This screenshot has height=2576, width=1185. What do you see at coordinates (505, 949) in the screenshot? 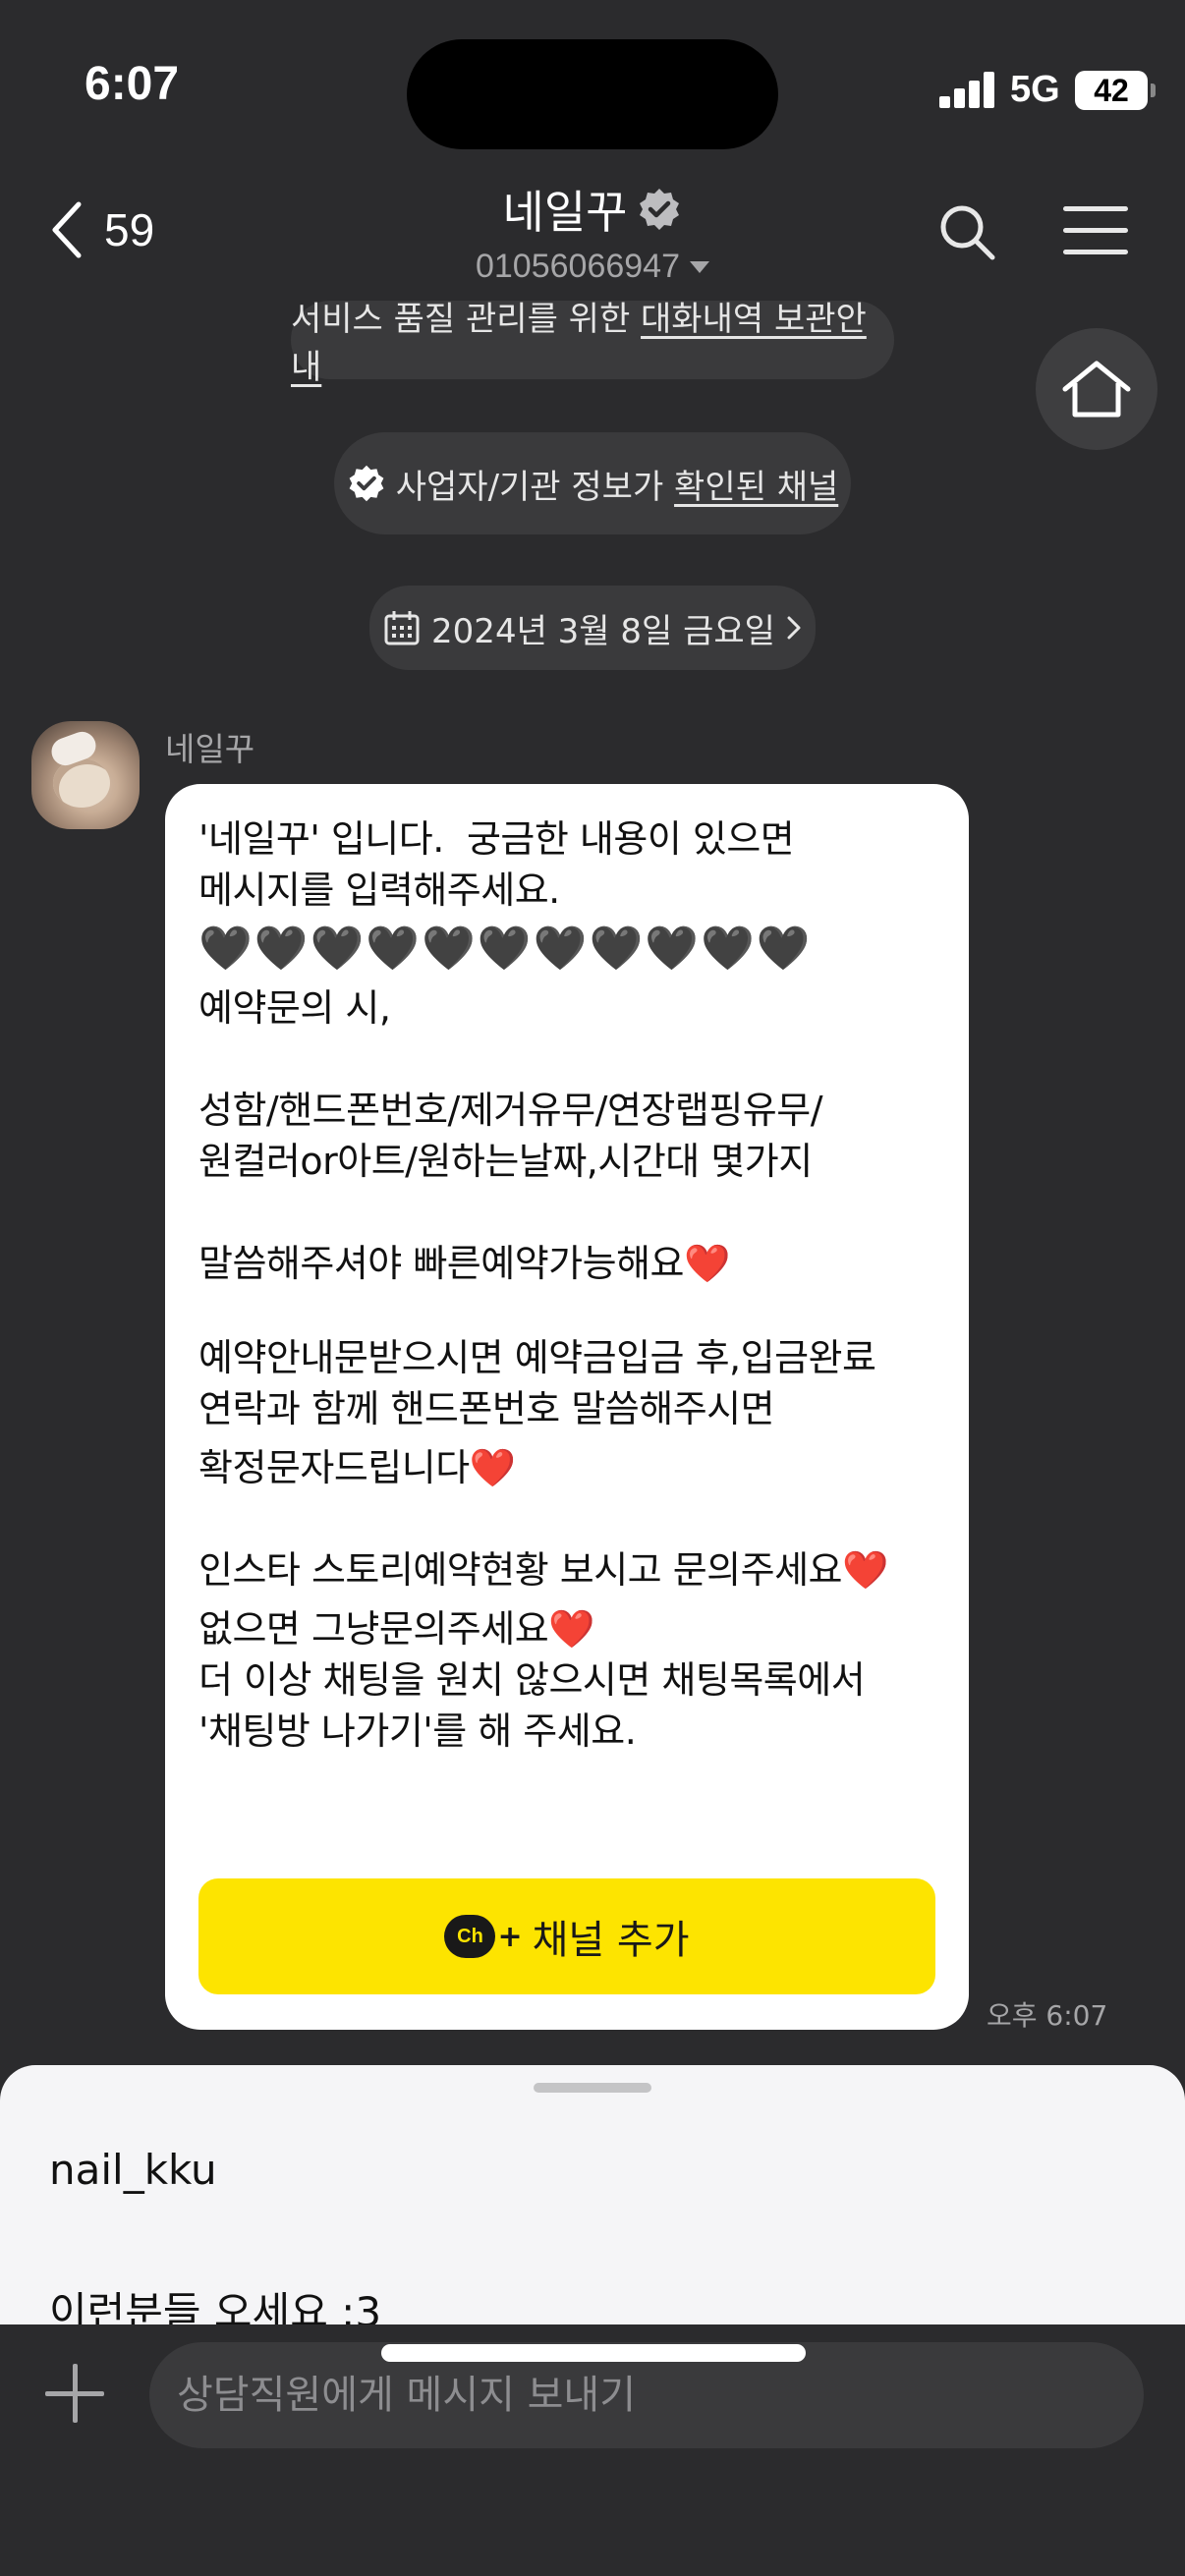
I see `black-hearts: 🖤🖤🖤🖤🖤🖤🖤🖤🖤🖤🖤` at bounding box center [505, 949].